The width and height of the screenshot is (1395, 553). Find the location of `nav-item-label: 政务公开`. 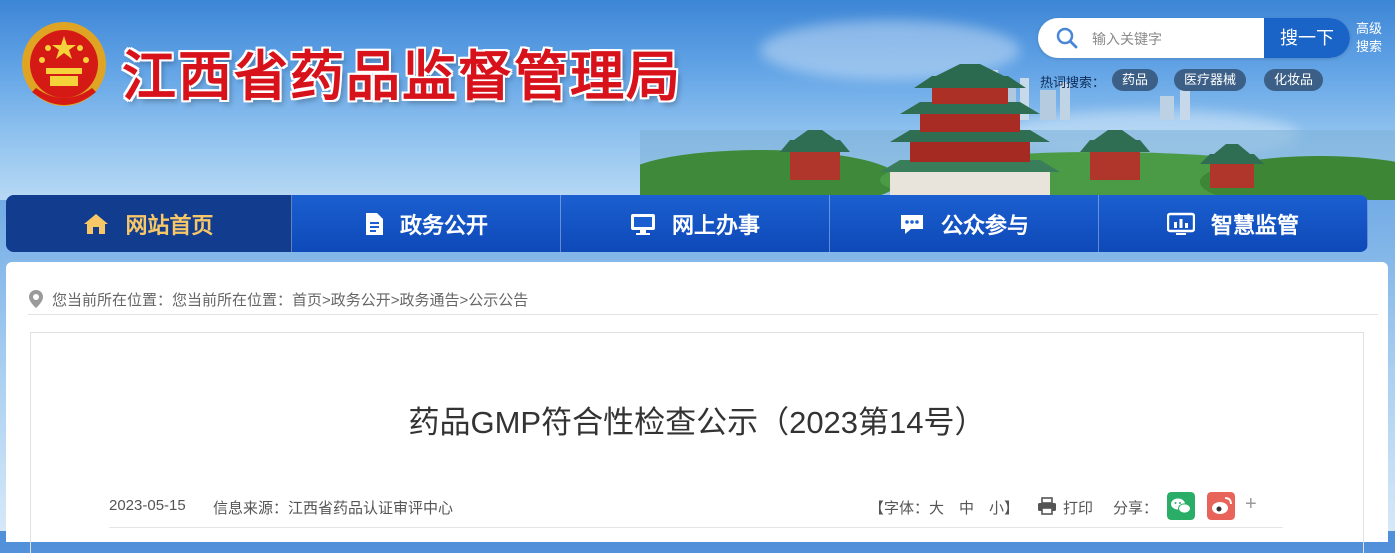

nav-item-label: 政务公开 is located at coordinates (443, 225).